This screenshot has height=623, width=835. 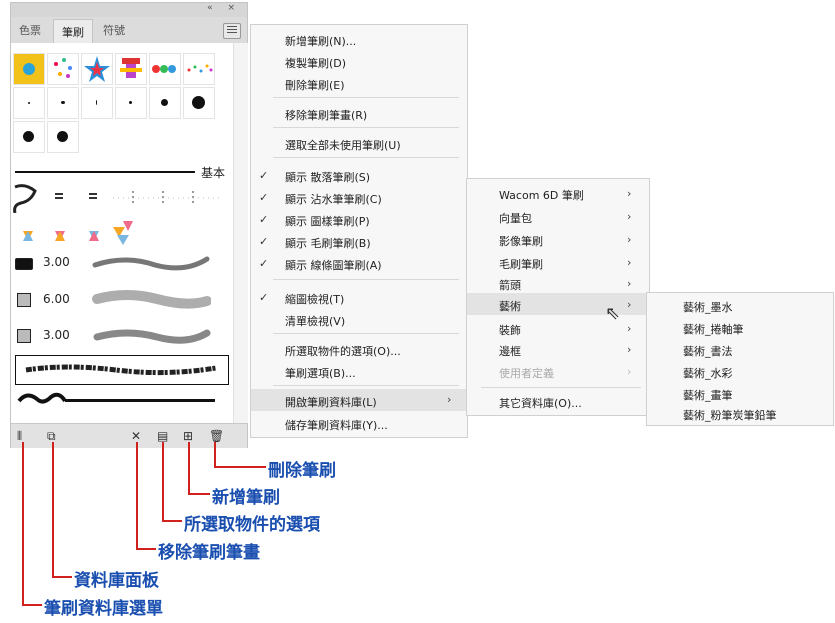 I want to click on basic-brush-label: 基本, so click(x=213, y=173).